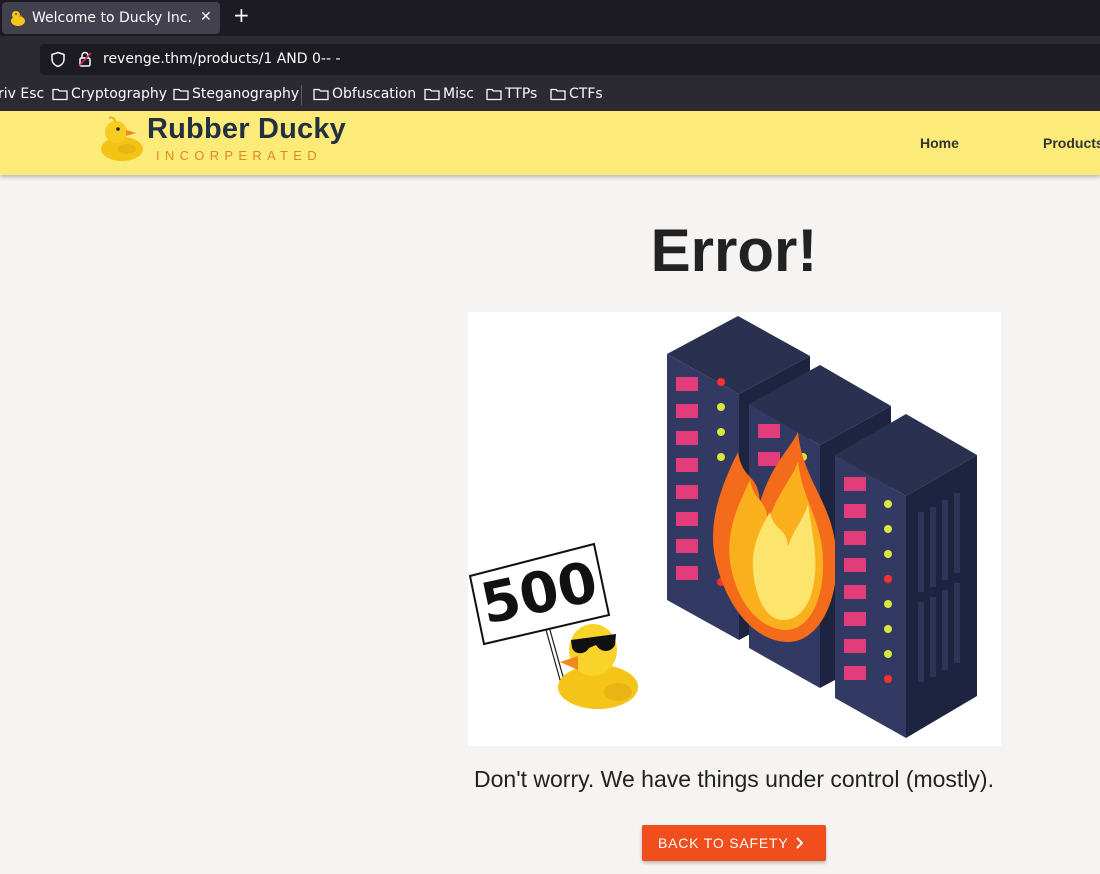  What do you see at coordinates (301, 95) in the screenshot?
I see `bookmarks-separator` at bounding box center [301, 95].